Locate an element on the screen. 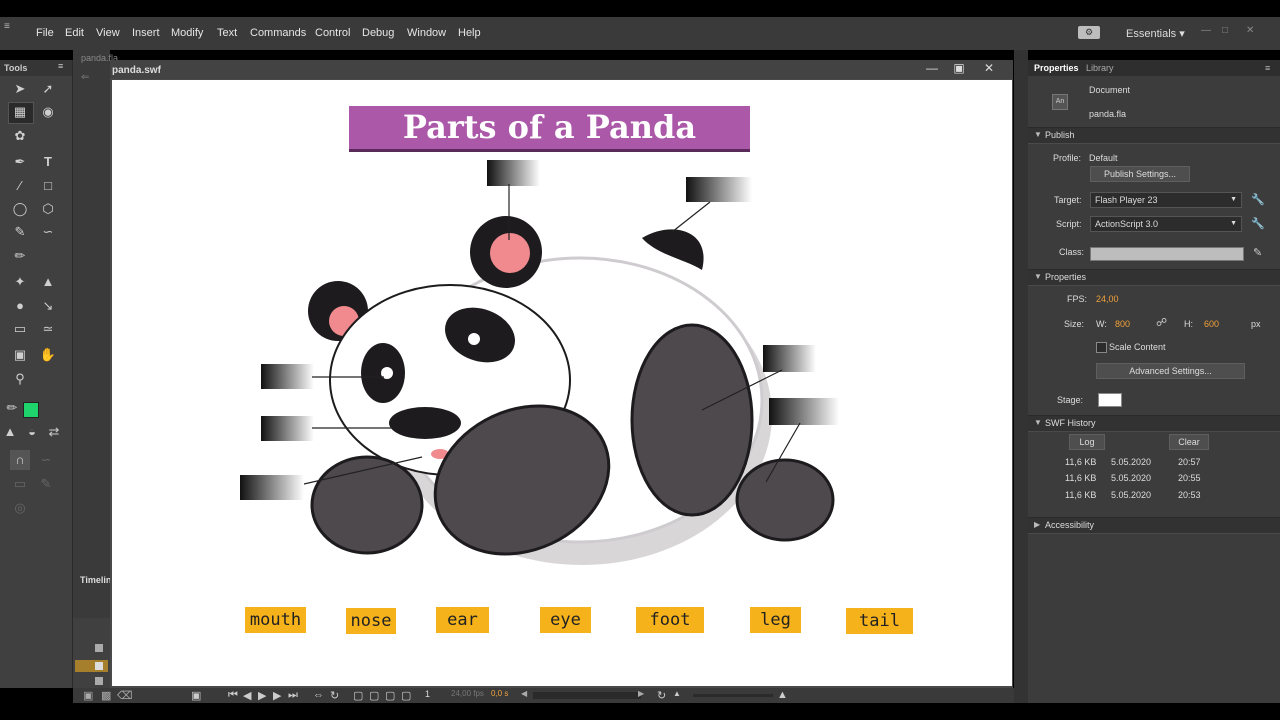 This screenshot has width=1280, height=720. clear-button: Clear is located at coordinates (1189, 442).